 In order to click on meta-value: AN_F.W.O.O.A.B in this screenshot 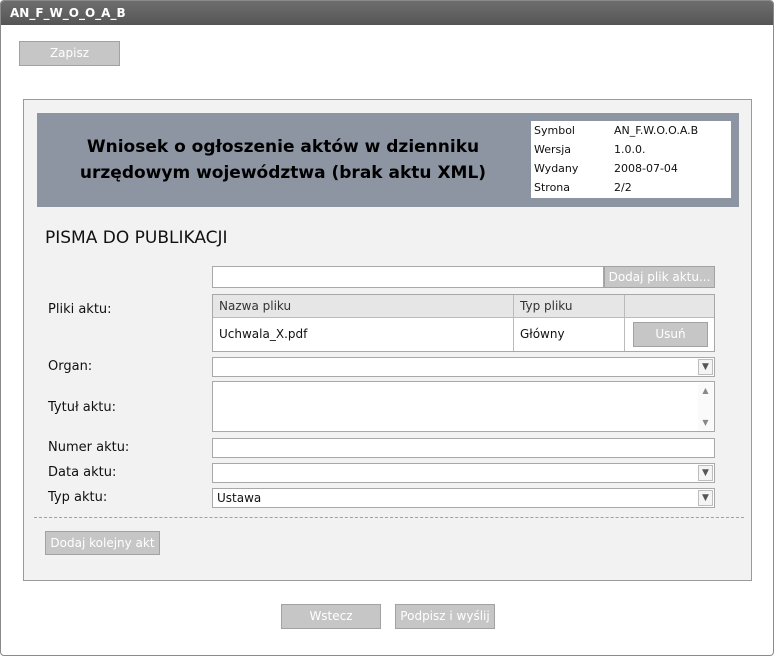, I will do `click(656, 130)`.